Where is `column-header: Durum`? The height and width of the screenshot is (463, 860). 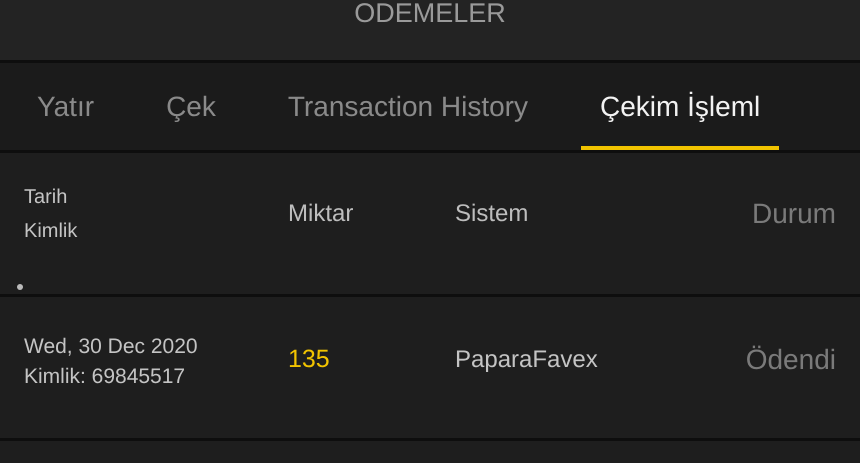 column-header: Durum is located at coordinates (793, 214).